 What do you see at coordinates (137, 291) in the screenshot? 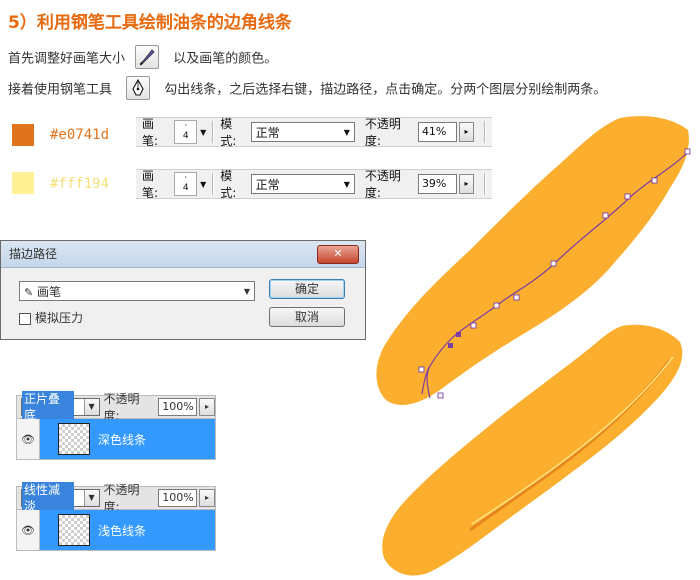
I see `tool-select: ✎ 画笔 ▼` at bounding box center [137, 291].